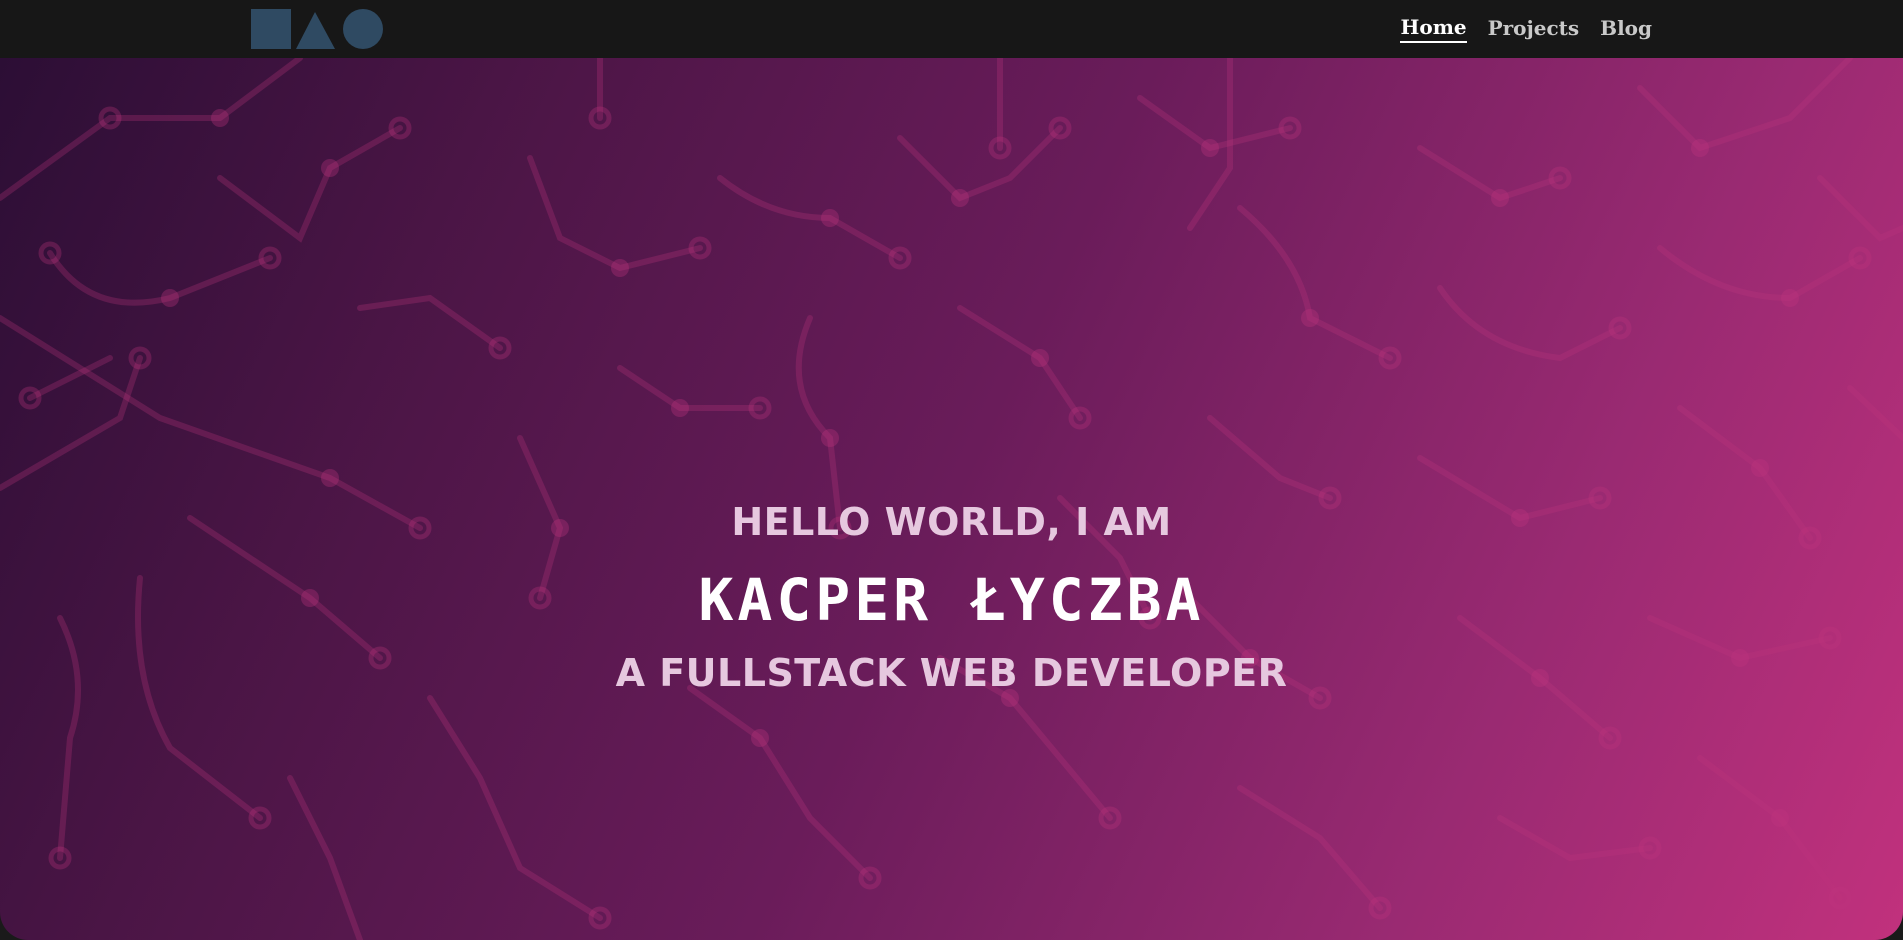 The width and height of the screenshot is (1903, 940). I want to click on hero-name: KACPER ŁYCZBA, so click(951, 600).